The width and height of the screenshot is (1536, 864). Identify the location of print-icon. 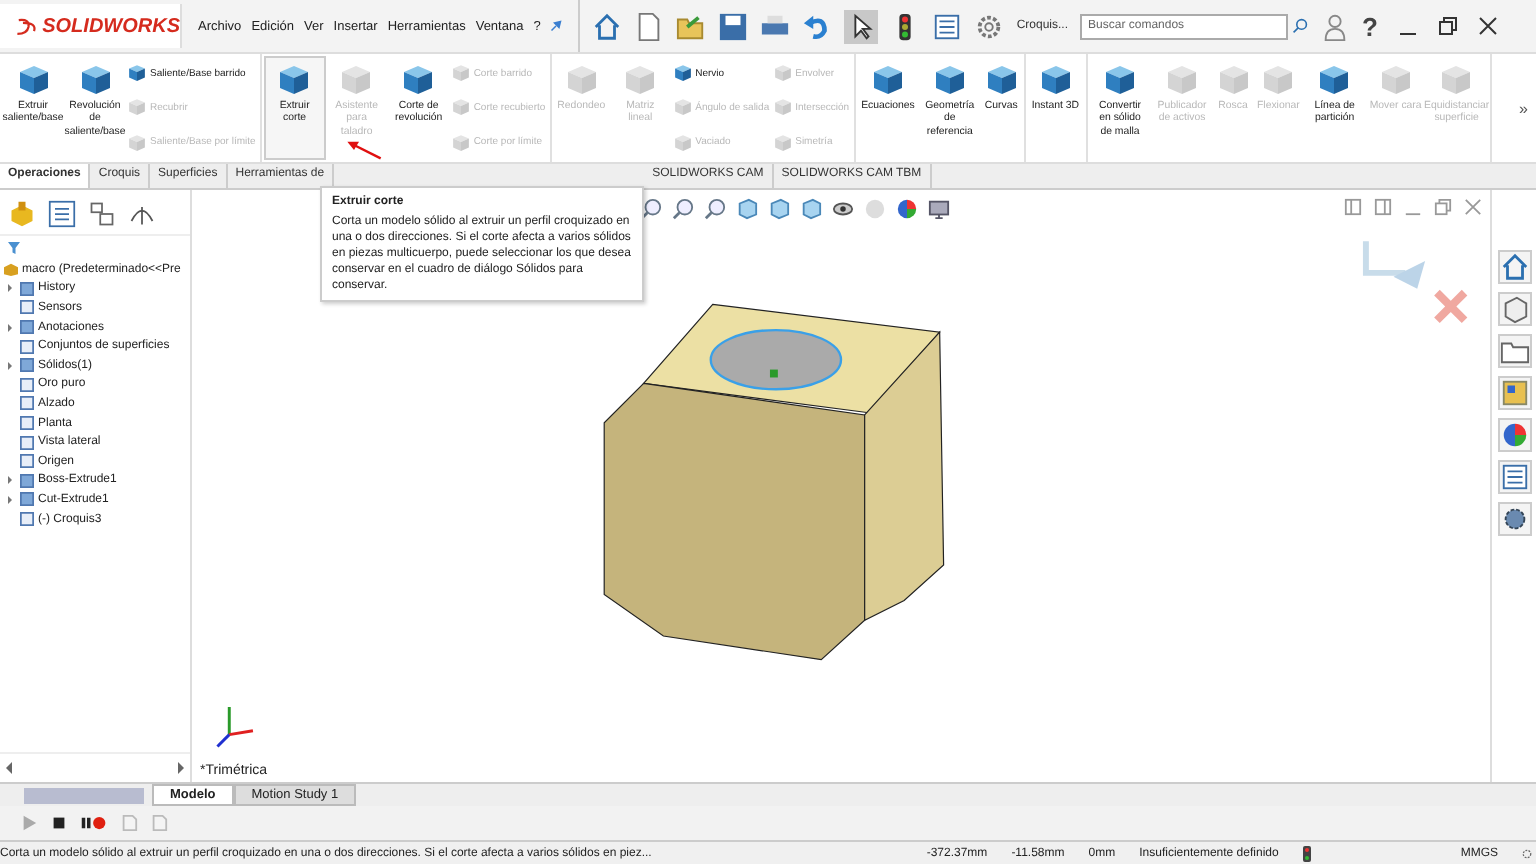
(775, 26).